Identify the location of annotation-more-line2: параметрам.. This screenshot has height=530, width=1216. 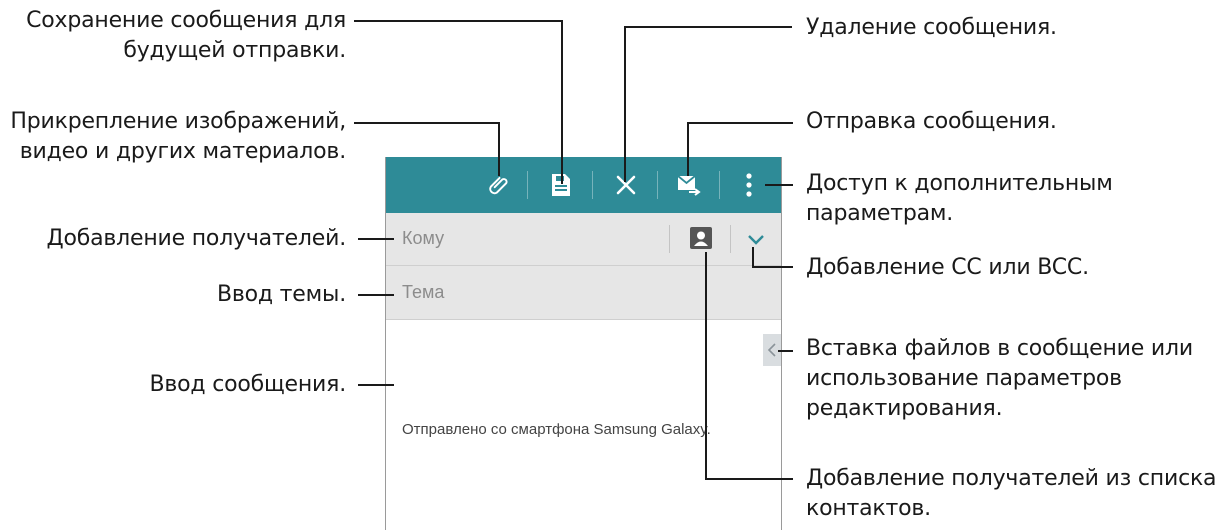
(880, 213).